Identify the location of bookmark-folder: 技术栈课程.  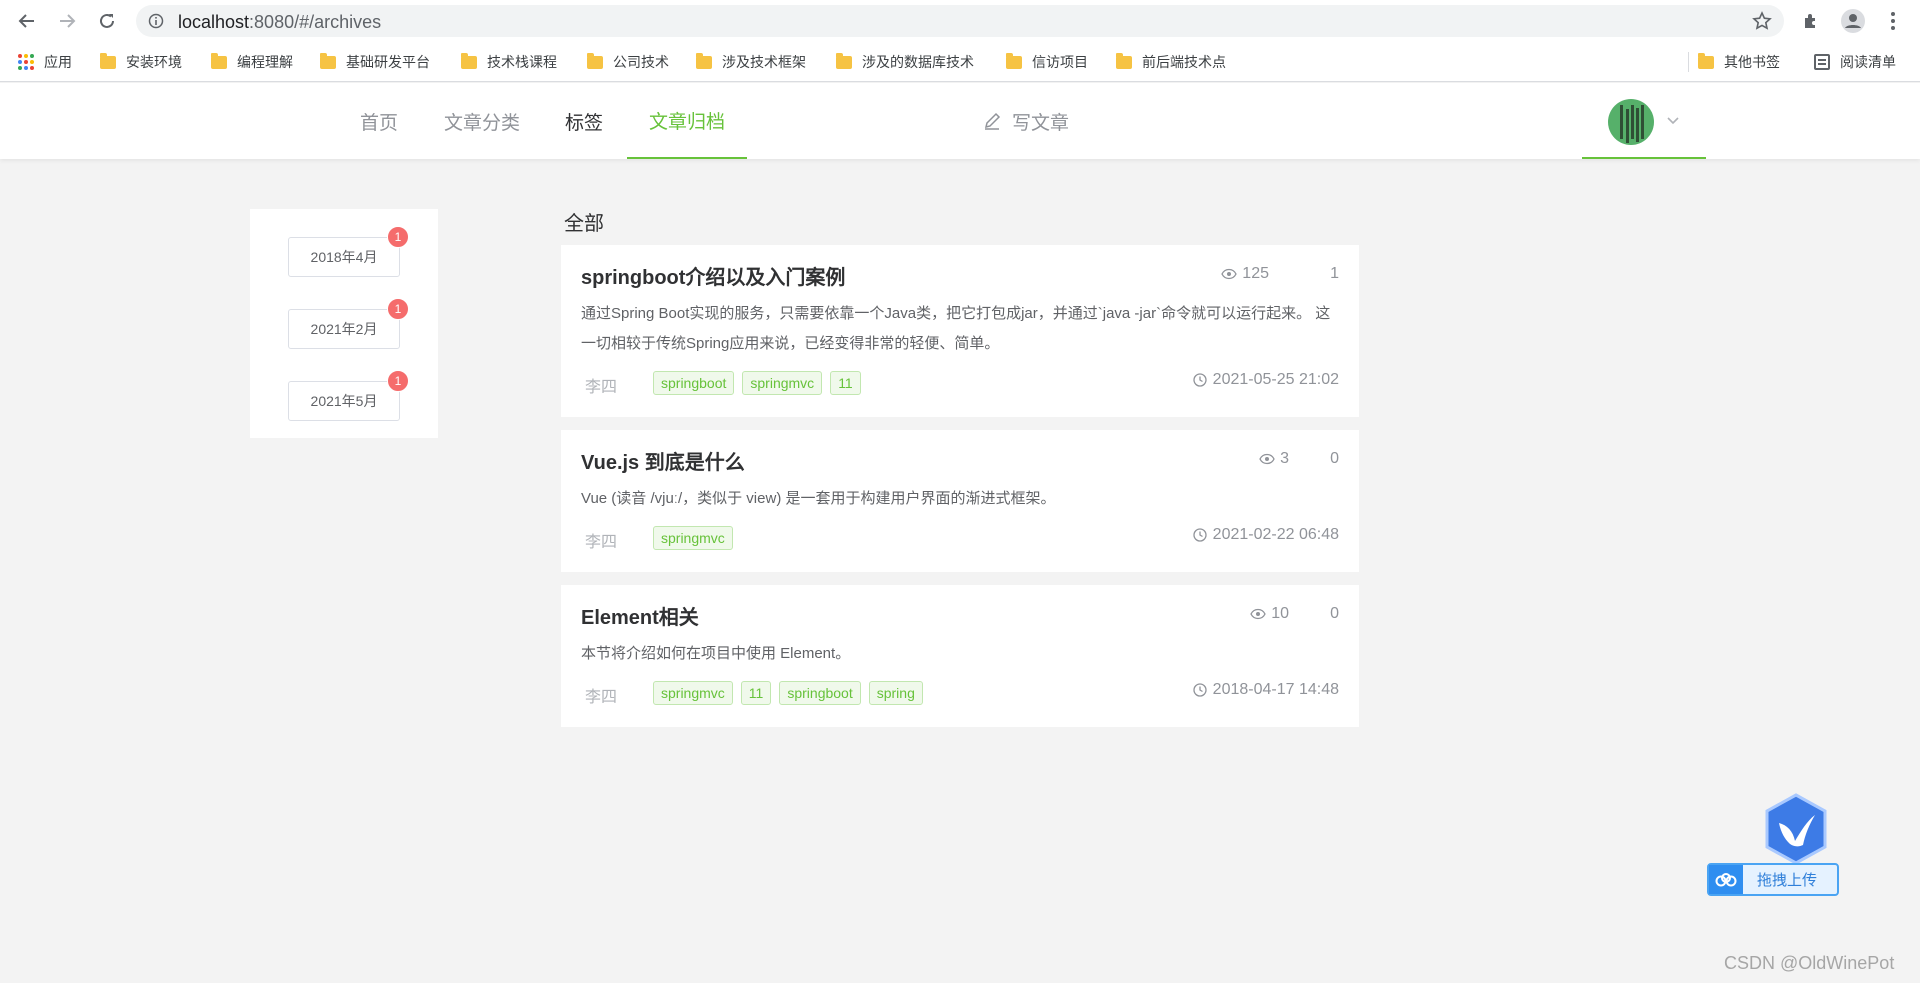
(509, 62).